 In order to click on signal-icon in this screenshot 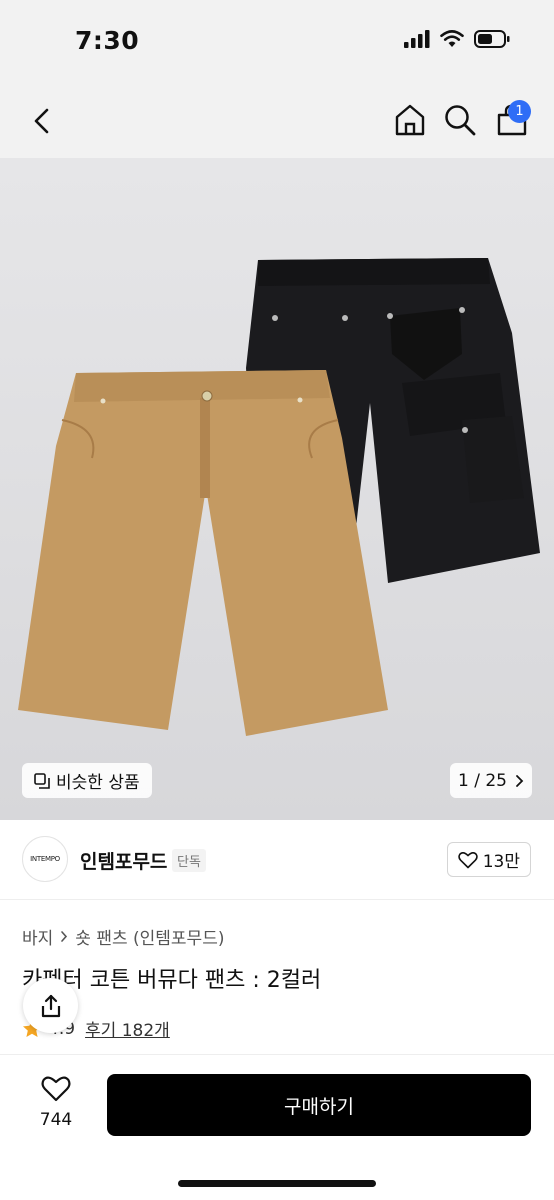, I will do `click(417, 39)`.